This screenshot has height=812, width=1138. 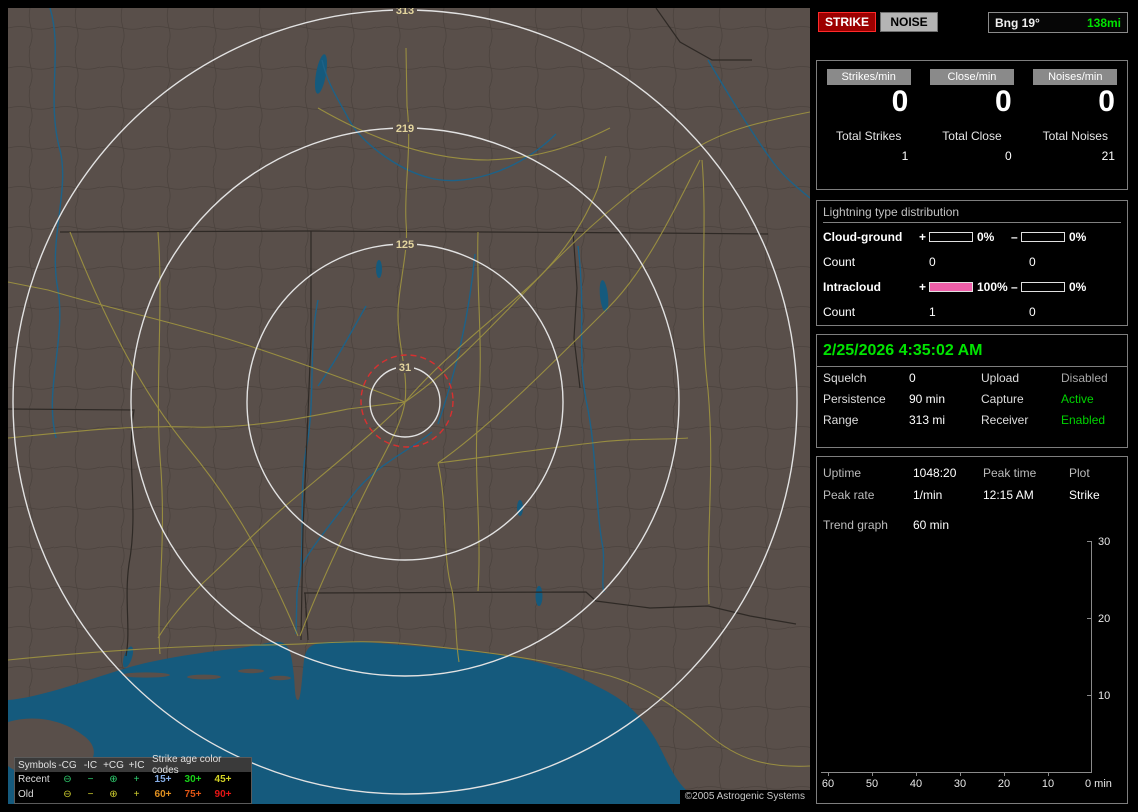 What do you see at coordinates (67, 765) in the screenshot?
I see `legend-col-neg-cg: -CG` at bounding box center [67, 765].